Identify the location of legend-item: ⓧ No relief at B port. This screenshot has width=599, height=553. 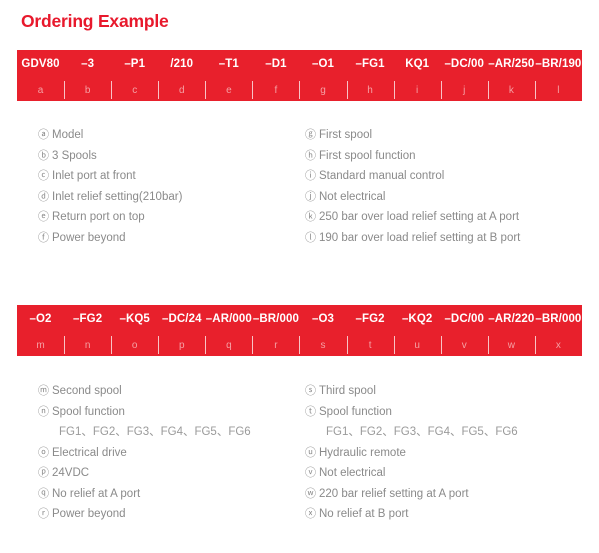
(446, 514).